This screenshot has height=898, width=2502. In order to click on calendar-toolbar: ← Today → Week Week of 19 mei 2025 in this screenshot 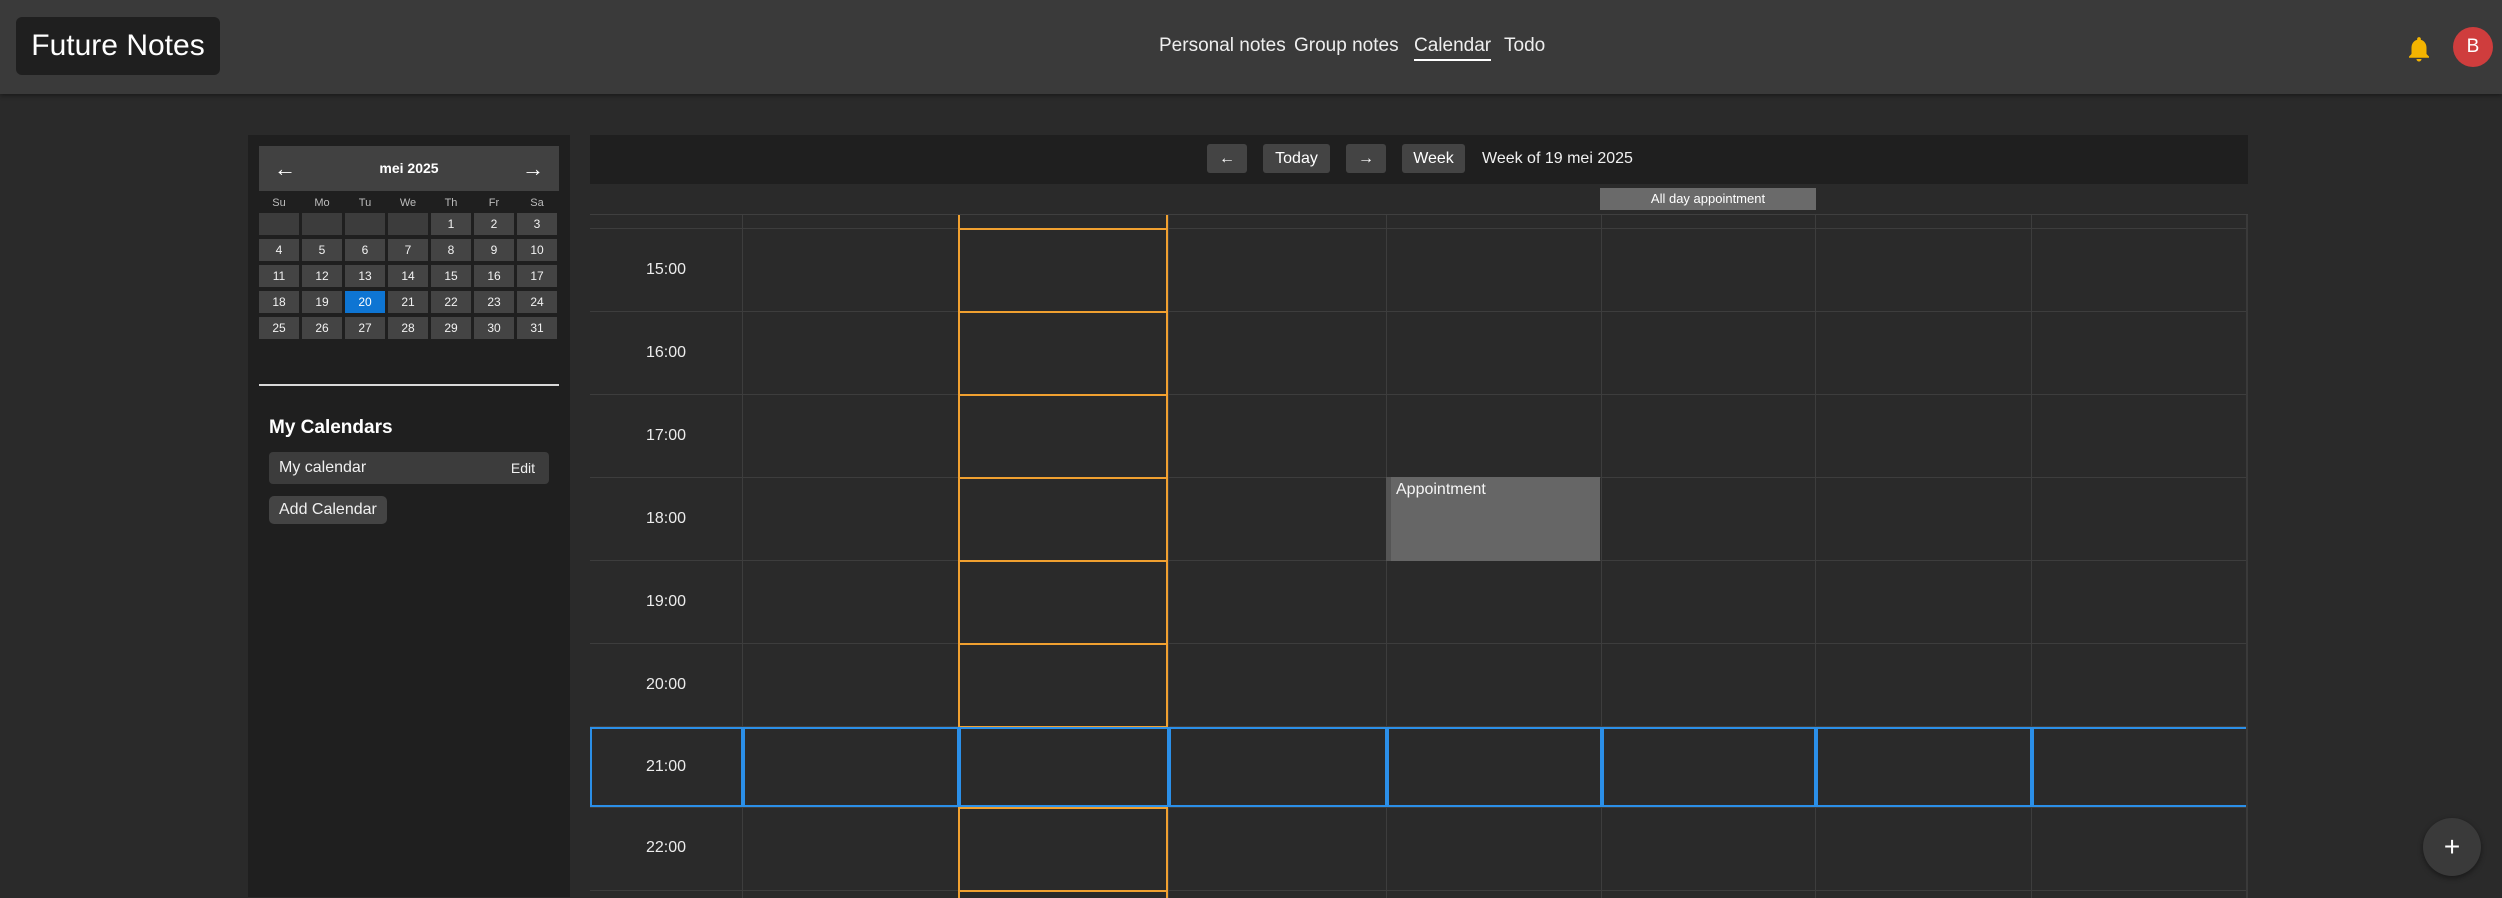, I will do `click(1419, 159)`.